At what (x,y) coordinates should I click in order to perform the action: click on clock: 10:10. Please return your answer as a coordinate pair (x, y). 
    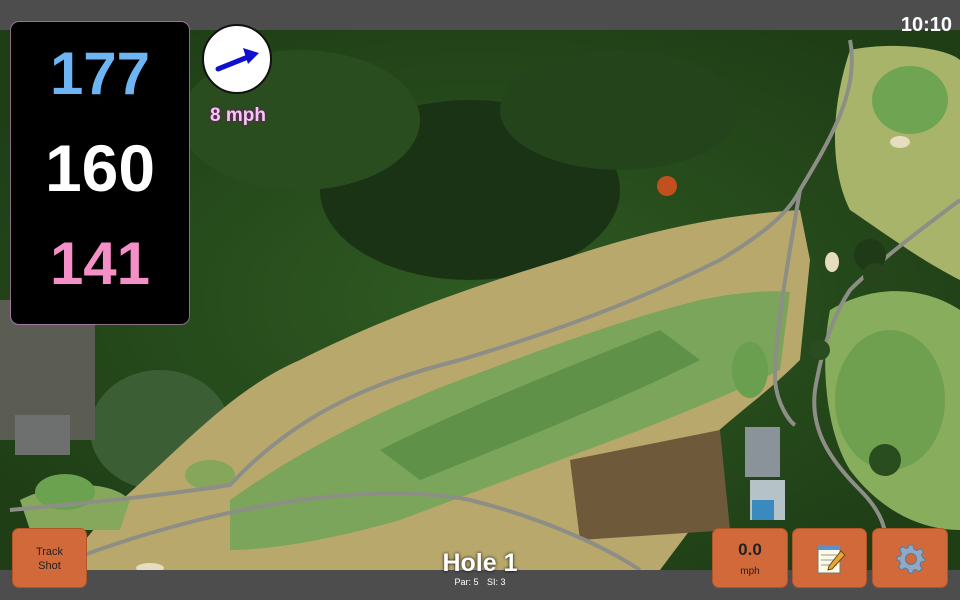
    Looking at the image, I should click on (926, 25).